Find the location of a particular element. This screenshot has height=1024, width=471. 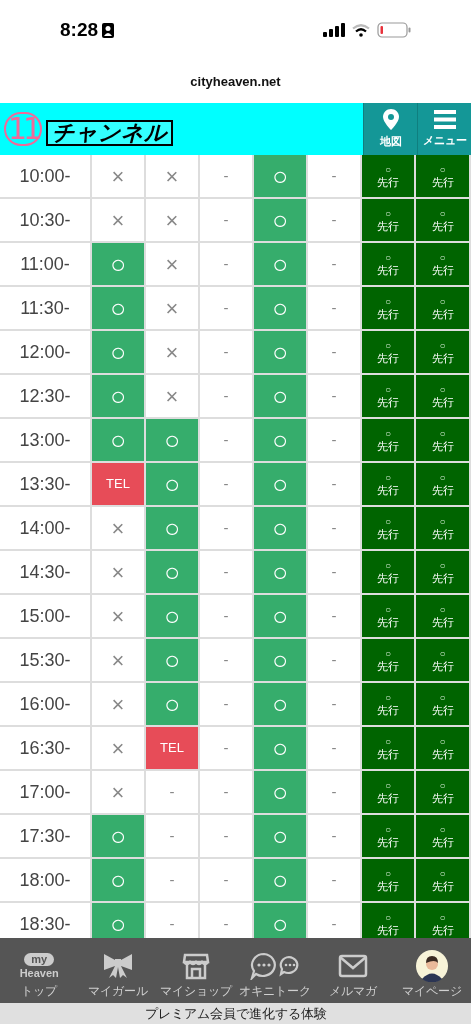

nav-tab: マイショップ is located at coordinates (196, 970).